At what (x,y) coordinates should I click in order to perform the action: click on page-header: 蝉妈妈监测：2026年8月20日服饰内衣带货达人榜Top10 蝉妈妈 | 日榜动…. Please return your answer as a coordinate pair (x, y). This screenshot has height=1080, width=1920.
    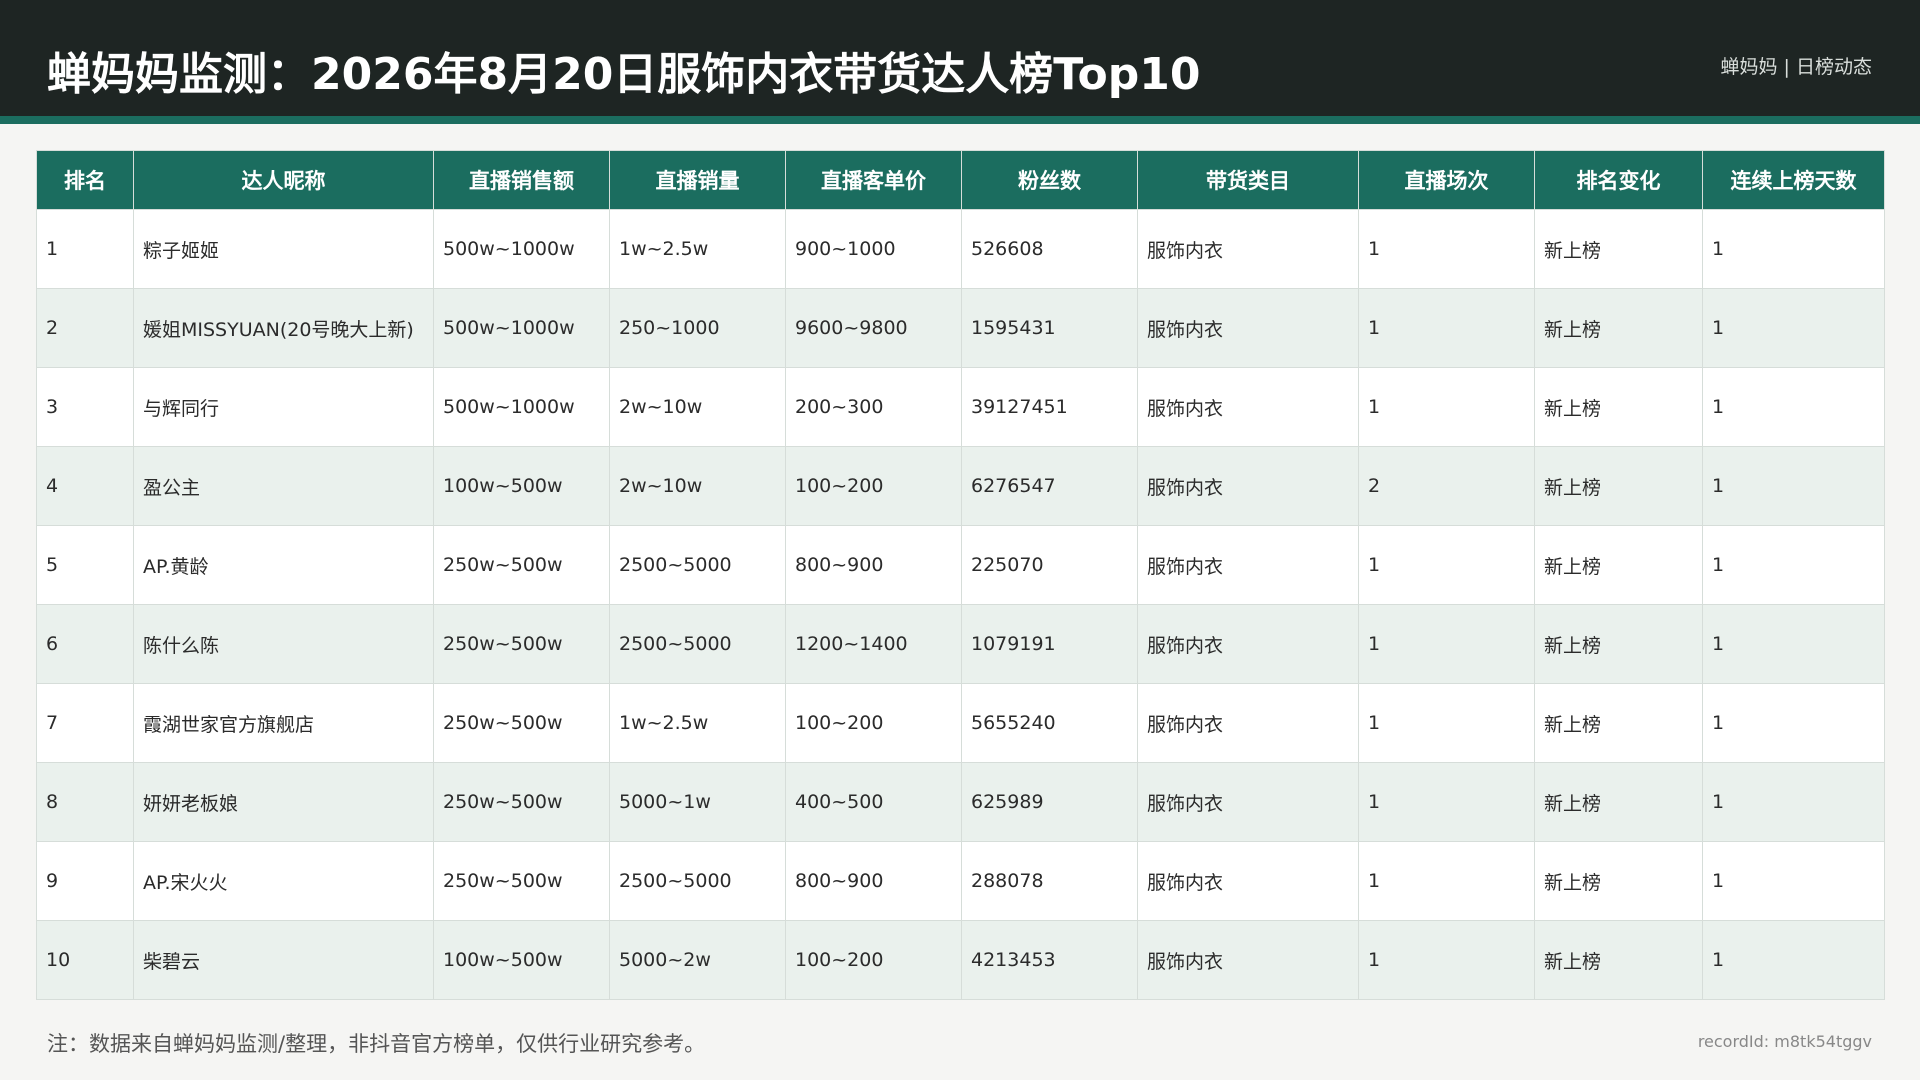
    Looking at the image, I should click on (960, 58).